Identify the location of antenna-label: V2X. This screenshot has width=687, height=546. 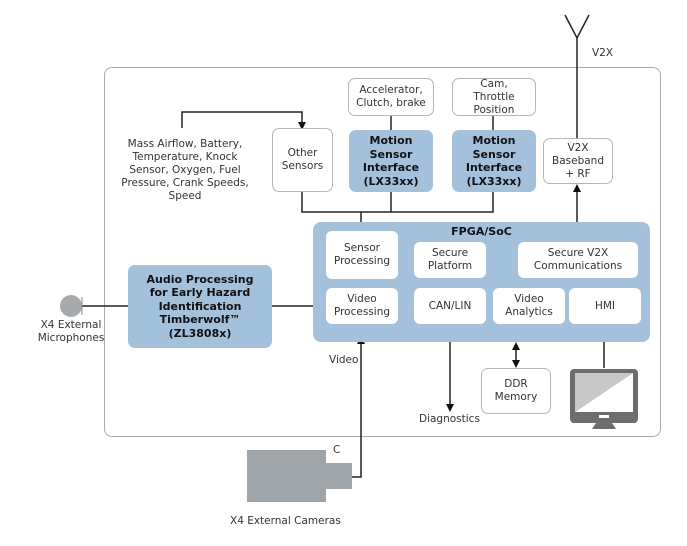
(603, 53).